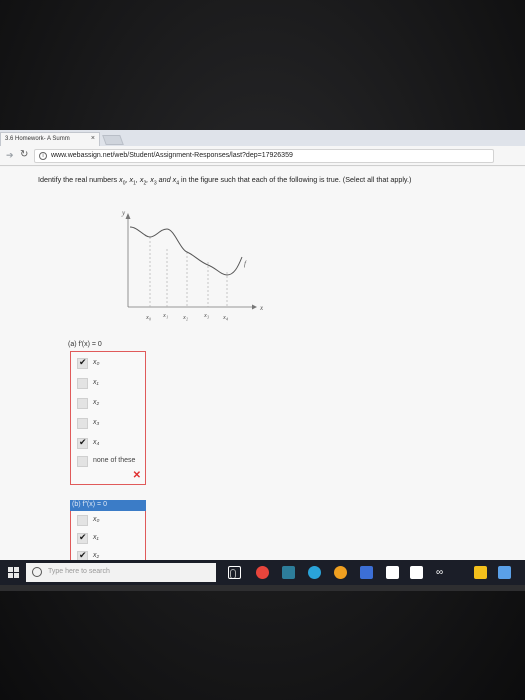  I want to click on option-label: none of these, so click(114, 460).